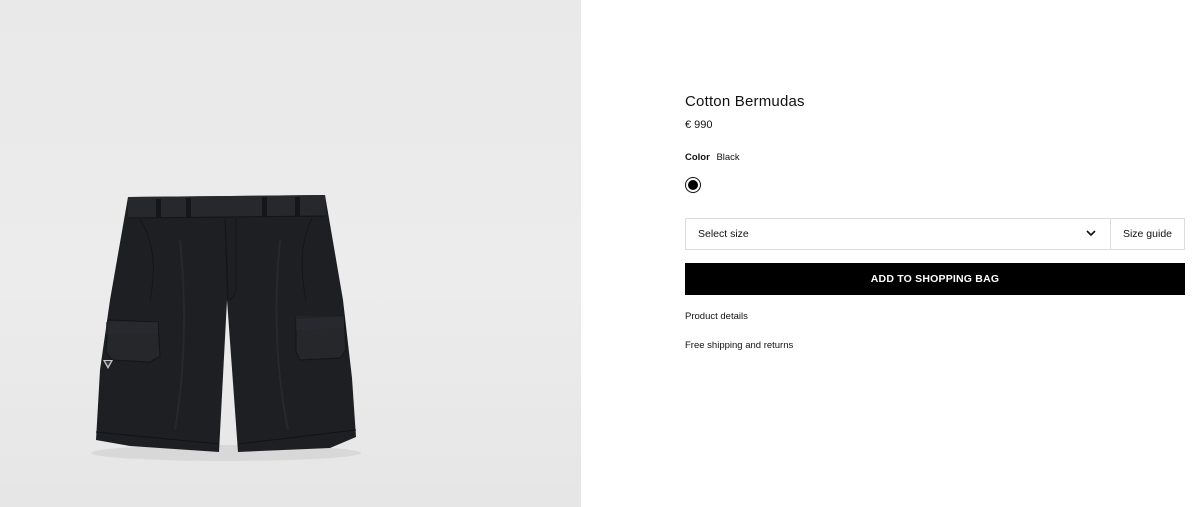 This screenshot has height=507, width=1200. What do you see at coordinates (712, 157) in the screenshot?
I see `color-row: Color Black` at bounding box center [712, 157].